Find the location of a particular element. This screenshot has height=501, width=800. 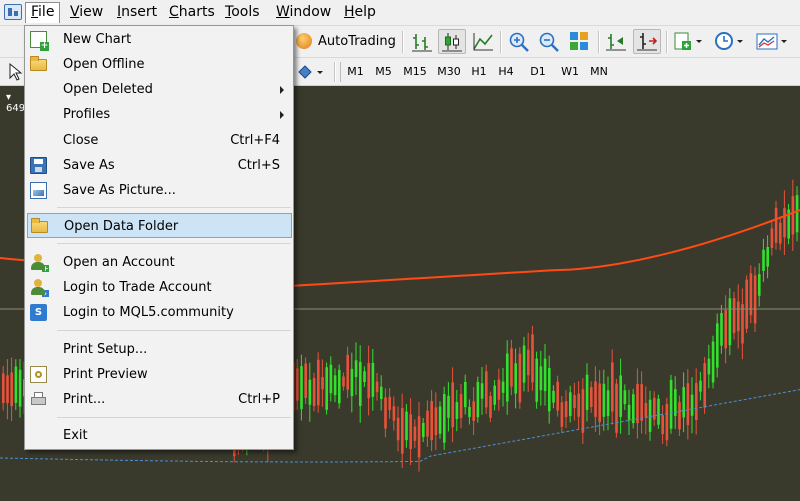

menu-separator is located at coordinates (174, 330).